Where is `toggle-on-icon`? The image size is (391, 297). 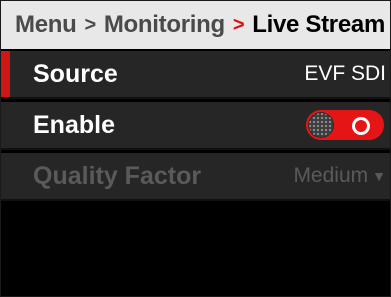 toggle-on-icon is located at coordinates (361, 126).